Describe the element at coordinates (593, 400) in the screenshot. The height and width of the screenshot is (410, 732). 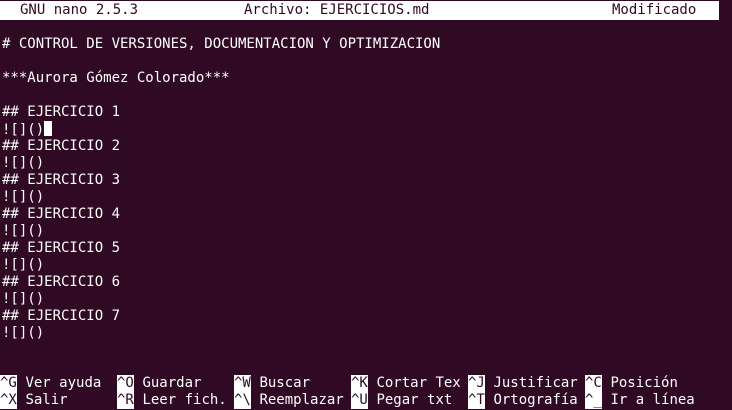
I see `shortcut-key: ^_` at that location.